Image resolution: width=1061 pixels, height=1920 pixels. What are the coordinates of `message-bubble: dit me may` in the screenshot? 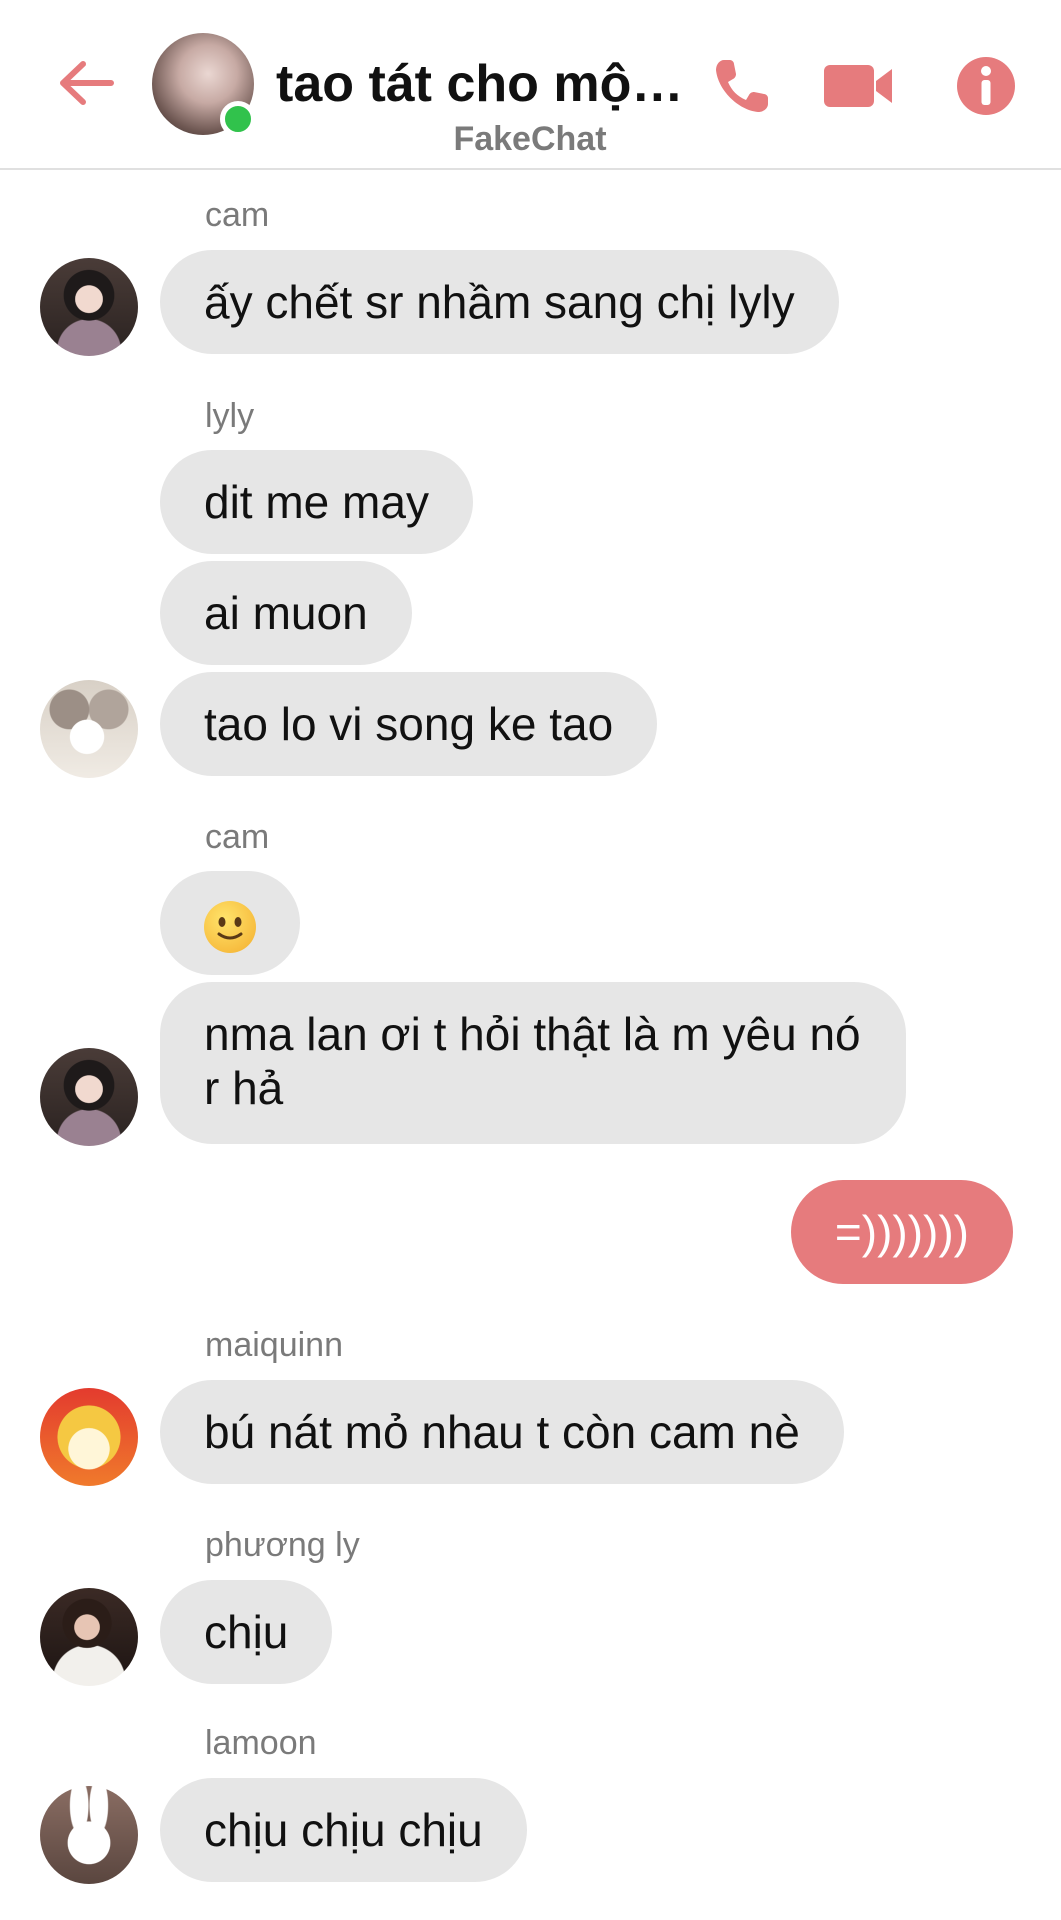 It's located at (316, 502).